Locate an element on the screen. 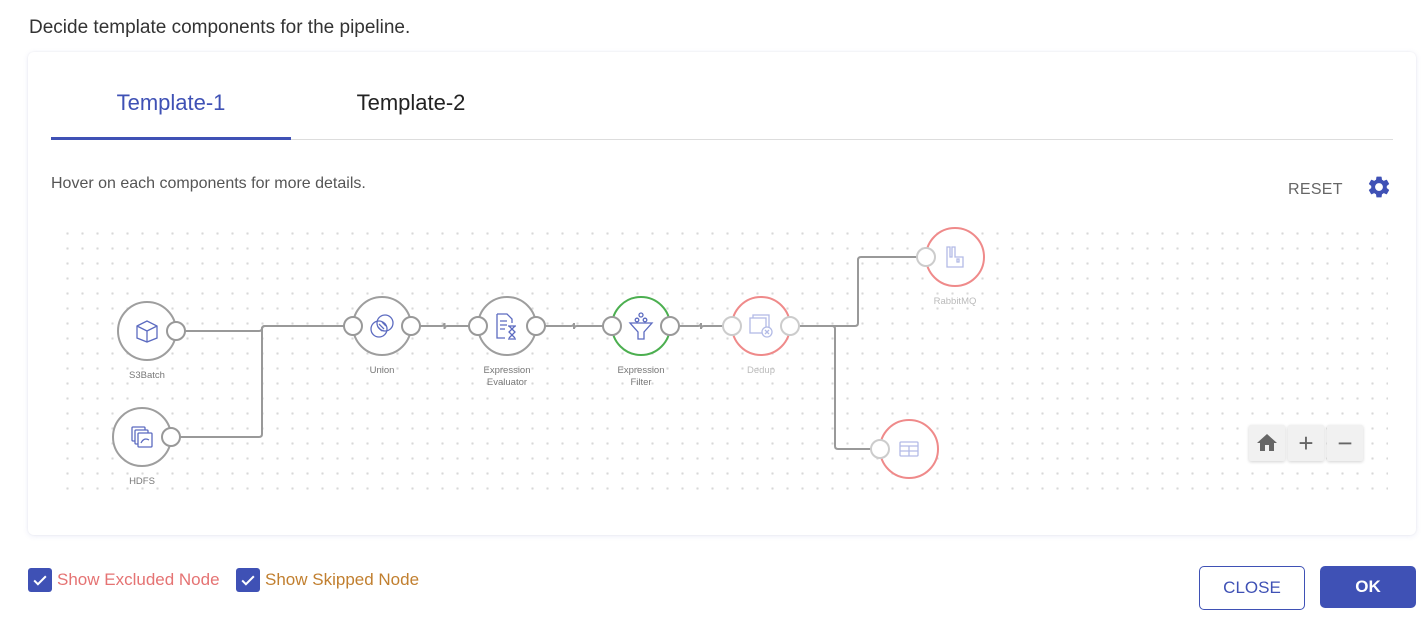  minus-icon: − is located at coordinates (1345, 442).